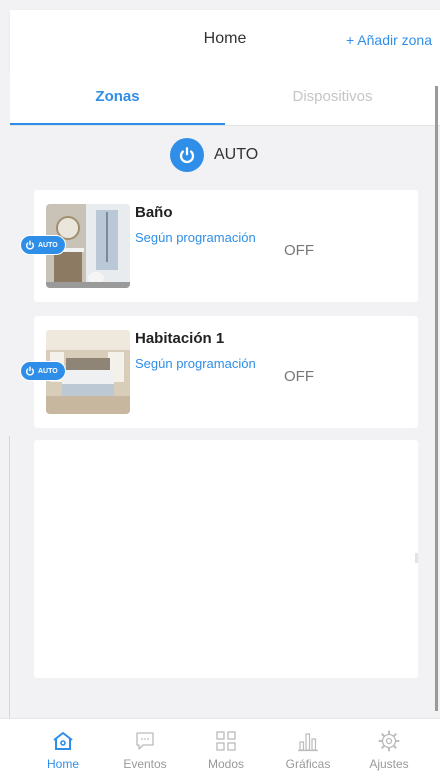  I want to click on mode-label: AUTO, so click(236, 154).